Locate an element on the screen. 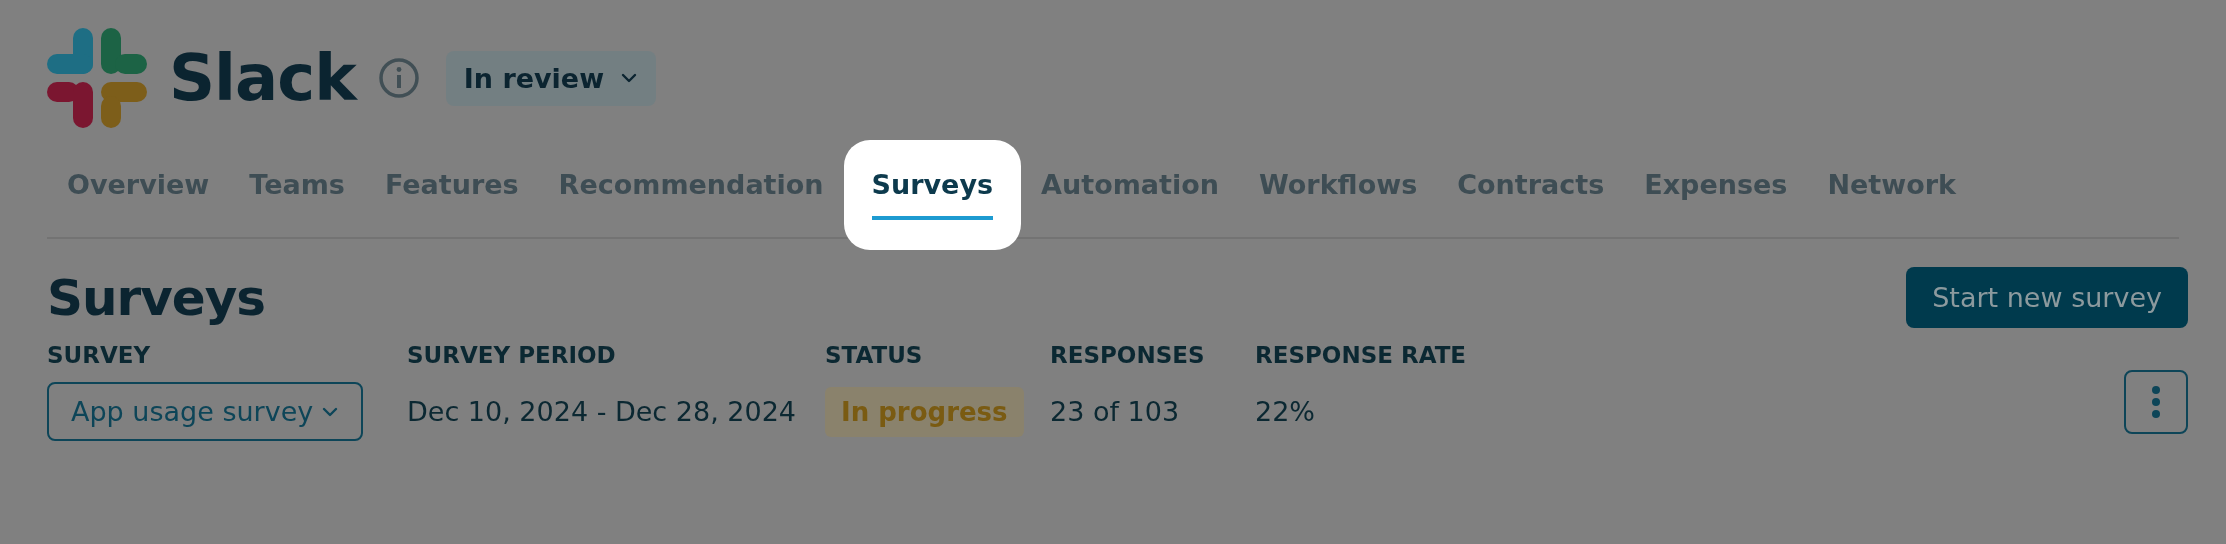 The width and height of the screenshot is (2226, 544). nav-tab: Surveys is located at coordinates (932, 195).